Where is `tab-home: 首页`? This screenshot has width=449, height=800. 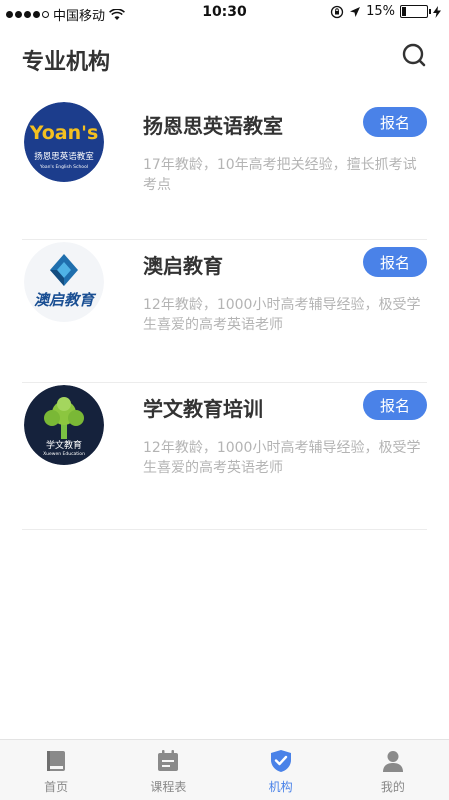 tab-home: 首页 is located at coordinates (56, 770).